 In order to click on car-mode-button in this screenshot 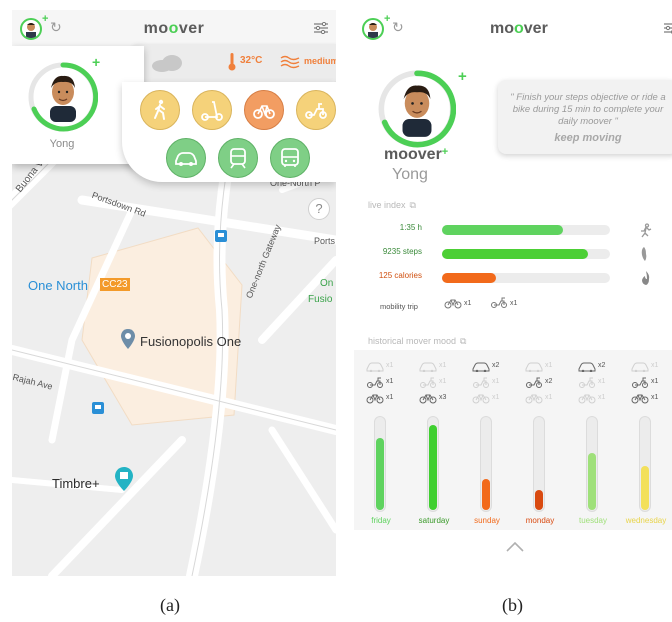, I will do `click(186, 158)`.